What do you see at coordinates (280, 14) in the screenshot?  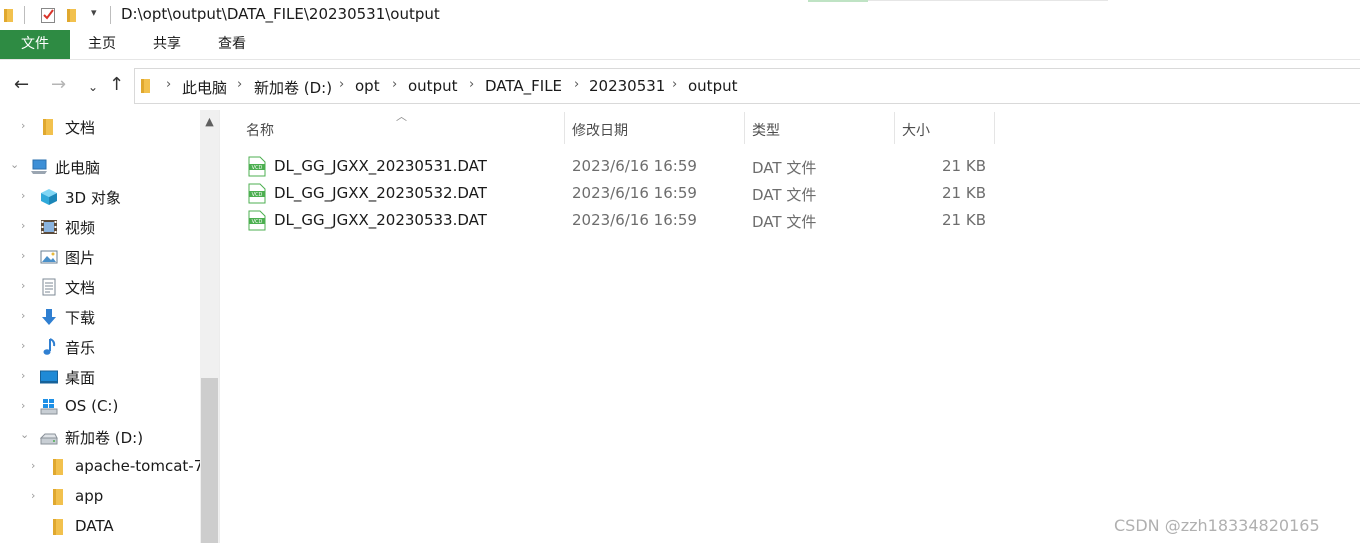 I see `window-title: D:\opt\output\DATA_FILE\20230531\output` at bounding box center [280, 14].